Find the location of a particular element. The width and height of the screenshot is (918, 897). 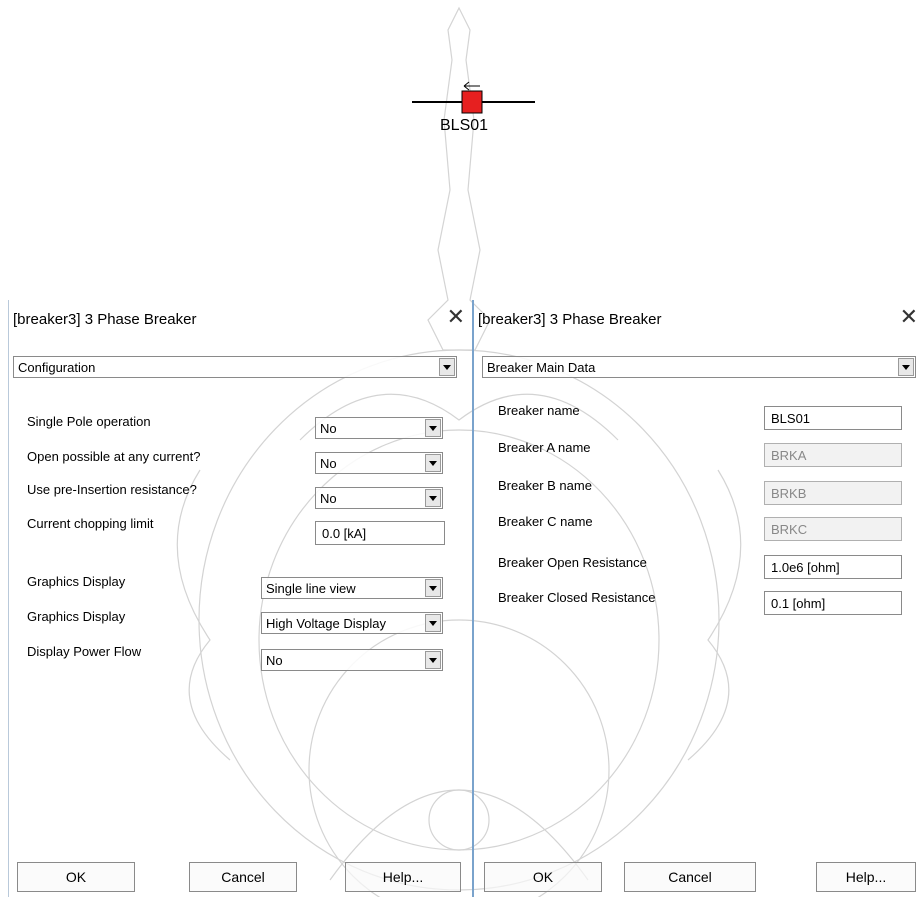

section-select: Configuration is located at coordinates (235, 367).